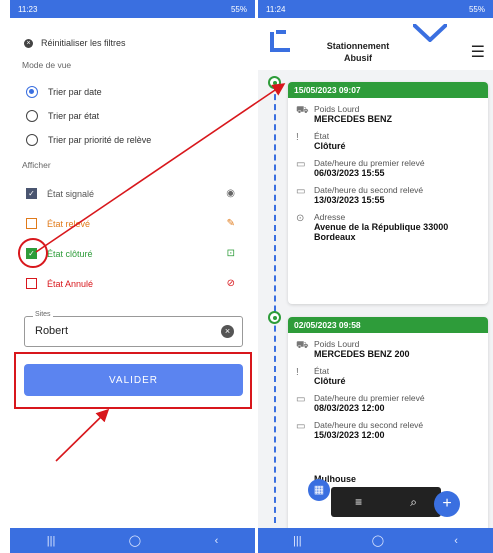 Image resolution: width=493 pixels, height=553 pixels. What do you see at coordinates (349, 173) in the screenshot?
I see `first-date-value: 06/03/2023 15:55` at bounding box center [349, 173].